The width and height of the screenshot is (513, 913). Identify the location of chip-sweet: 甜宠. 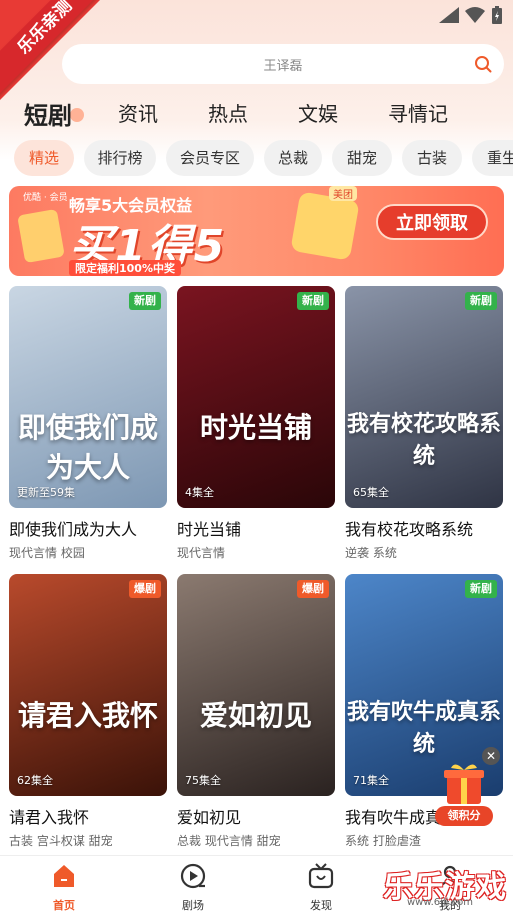
(362, 158).